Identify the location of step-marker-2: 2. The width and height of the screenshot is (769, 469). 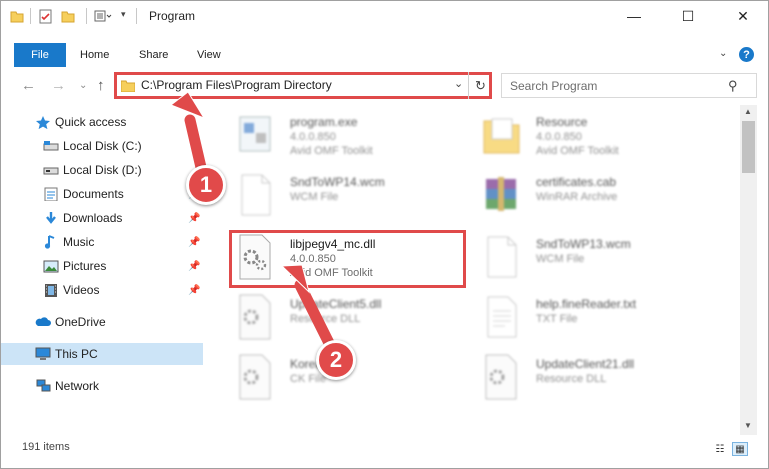
(336, 360).